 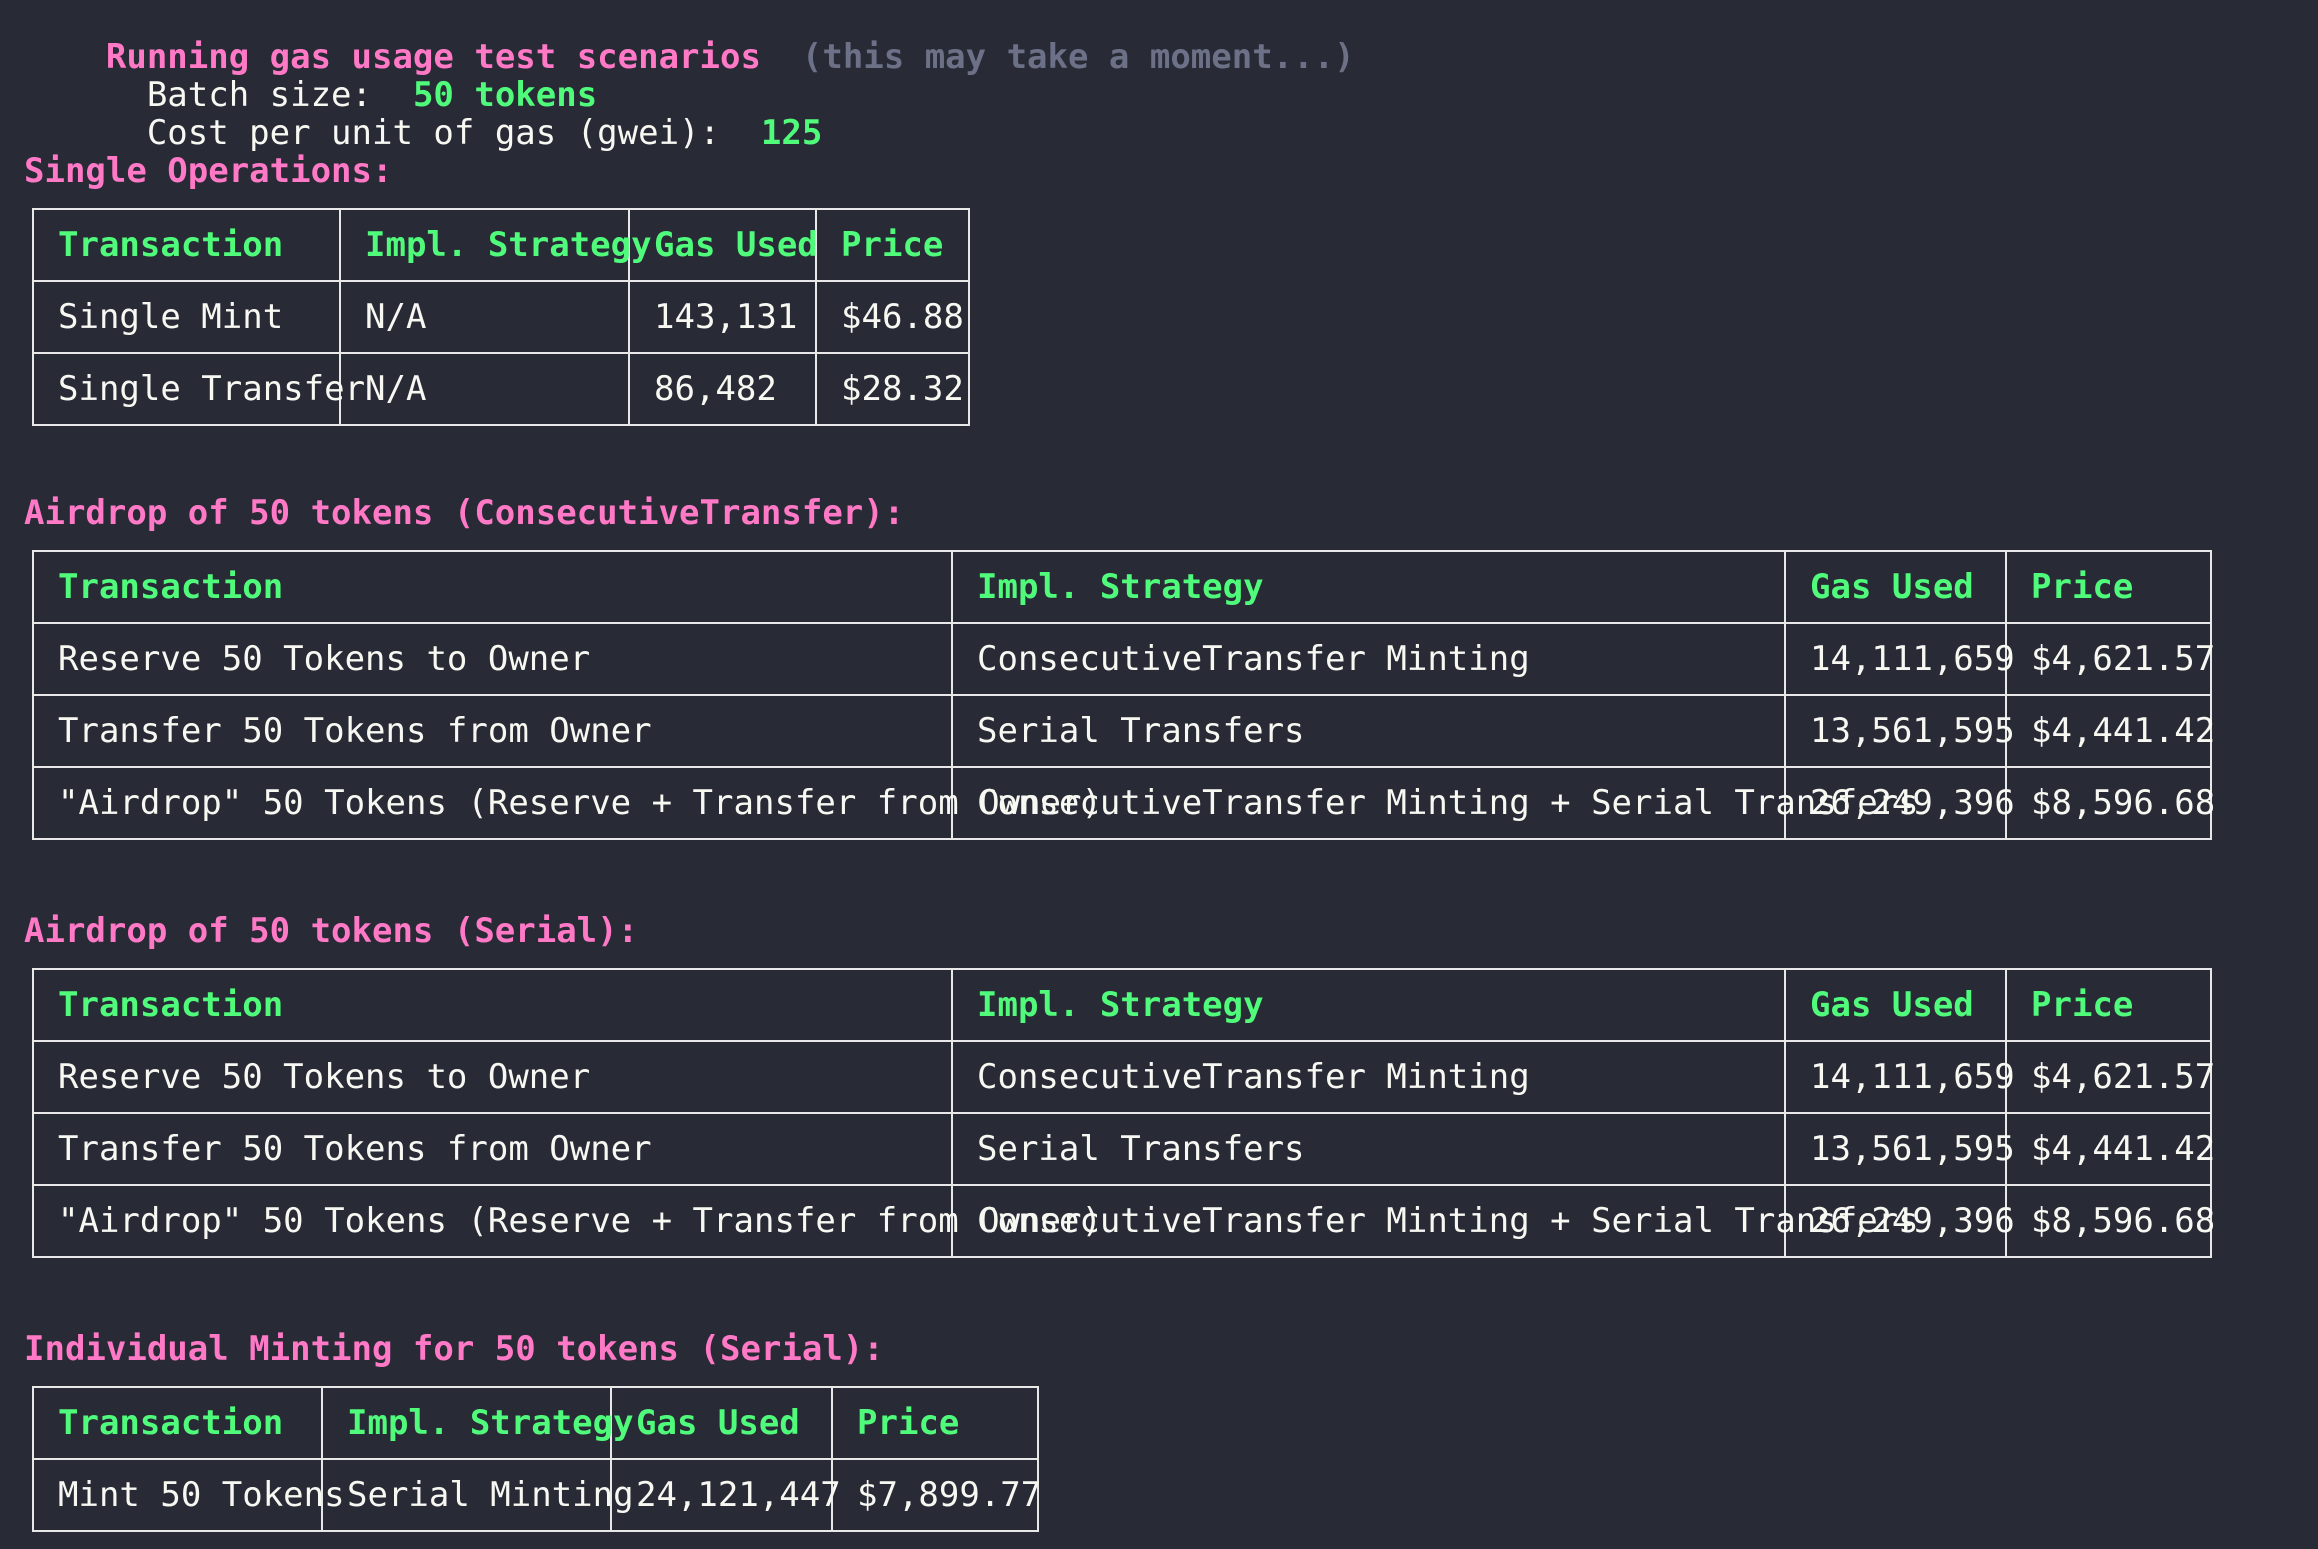 I want to click on gas-cost-line: Cost per unit of gas (gwei): 125, so click(x=423, y=114).